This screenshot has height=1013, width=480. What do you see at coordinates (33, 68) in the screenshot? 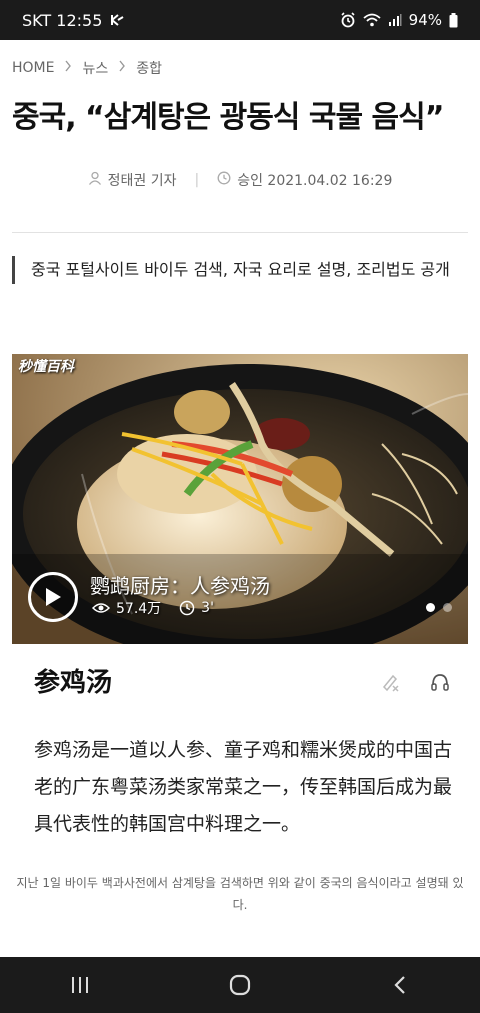
I see `breadcrumb-home: HOME` at bounding box center [33, 68].